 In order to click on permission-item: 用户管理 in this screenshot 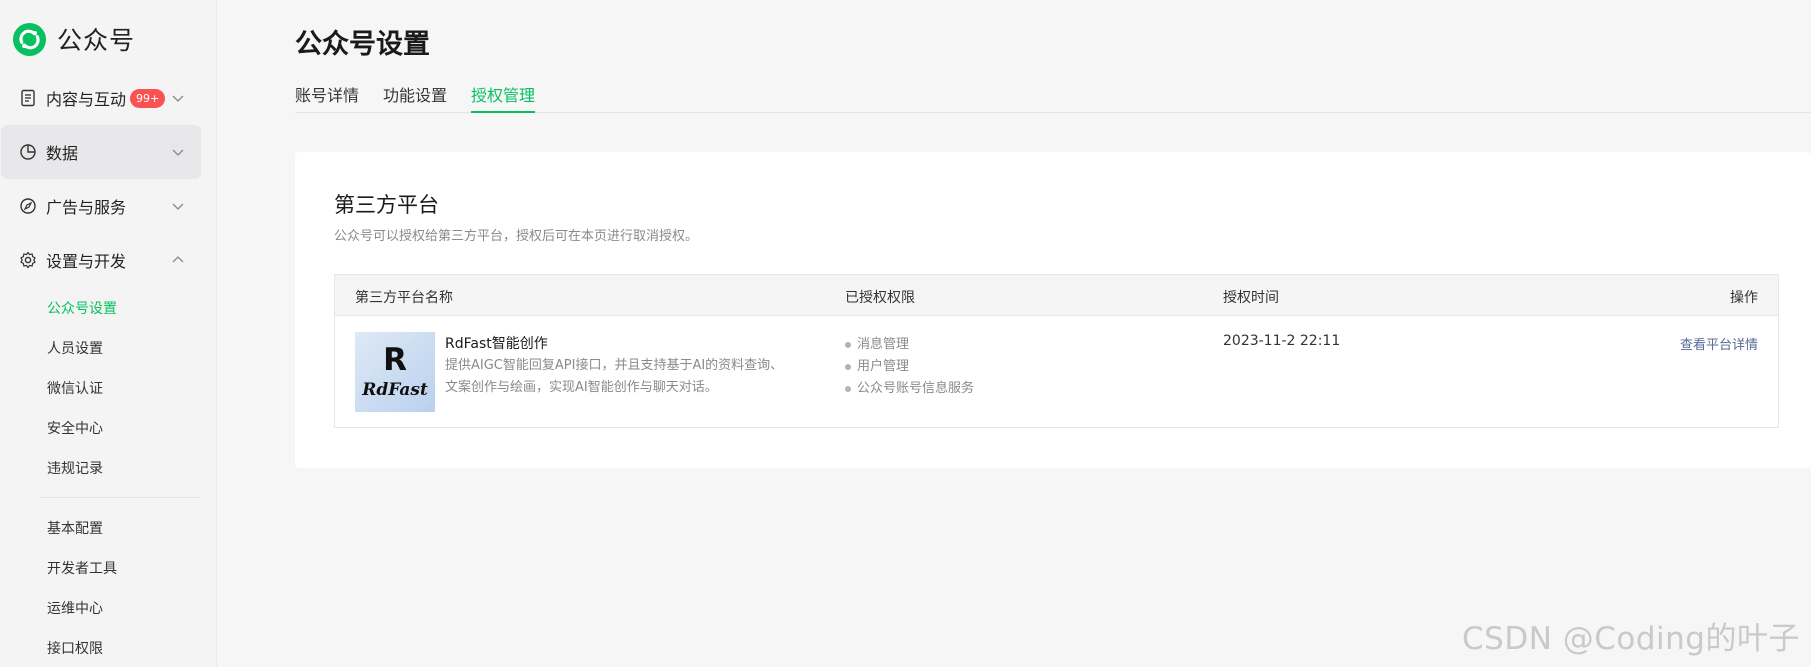, I will do `click(877, 364)`.